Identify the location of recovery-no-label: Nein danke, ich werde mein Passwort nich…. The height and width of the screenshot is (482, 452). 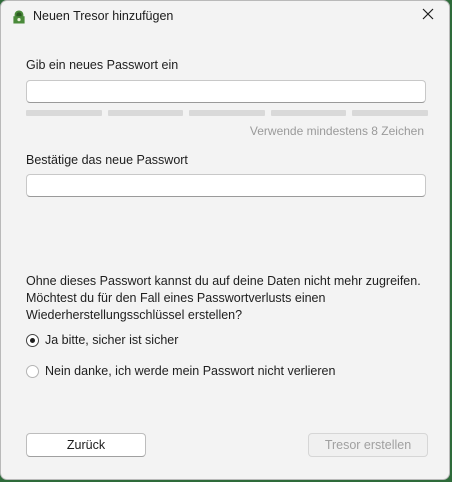
(190, 371).